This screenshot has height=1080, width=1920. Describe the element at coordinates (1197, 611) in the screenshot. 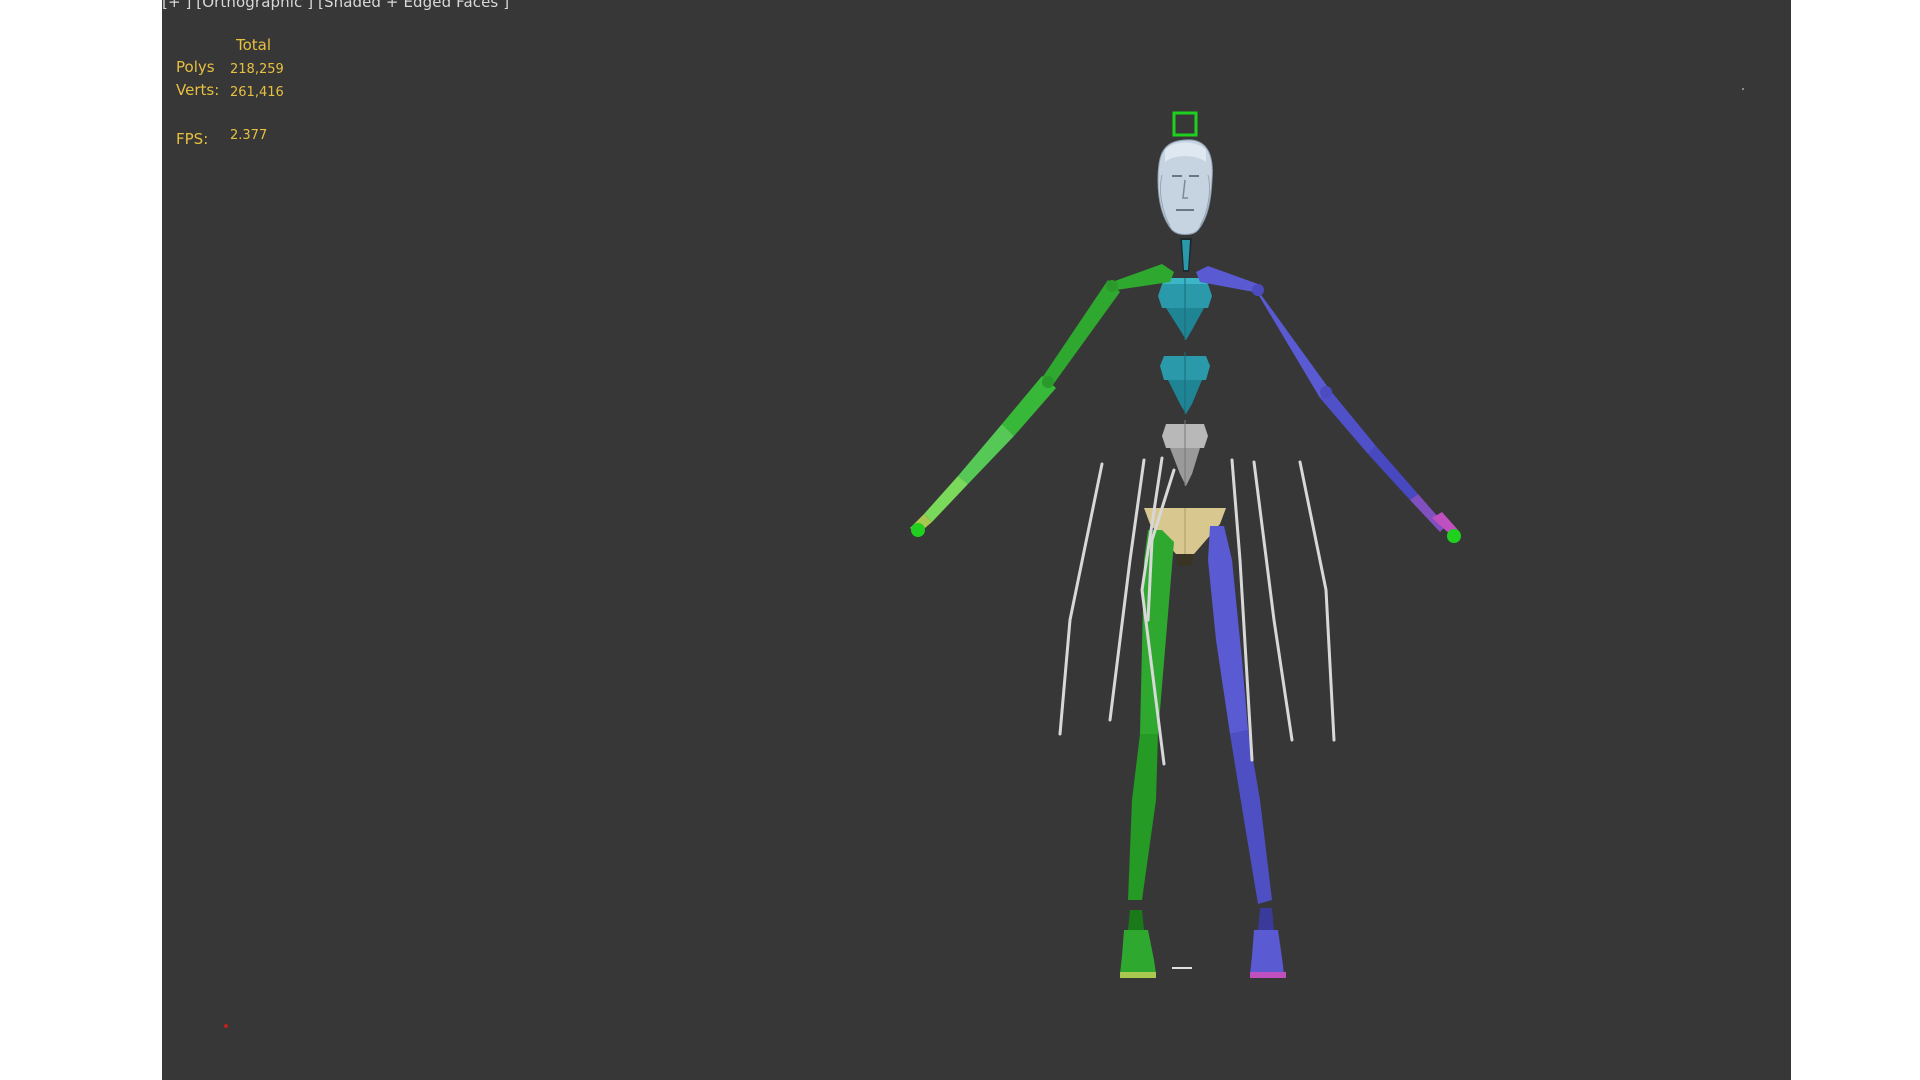

I see `helper-bones` at that location.